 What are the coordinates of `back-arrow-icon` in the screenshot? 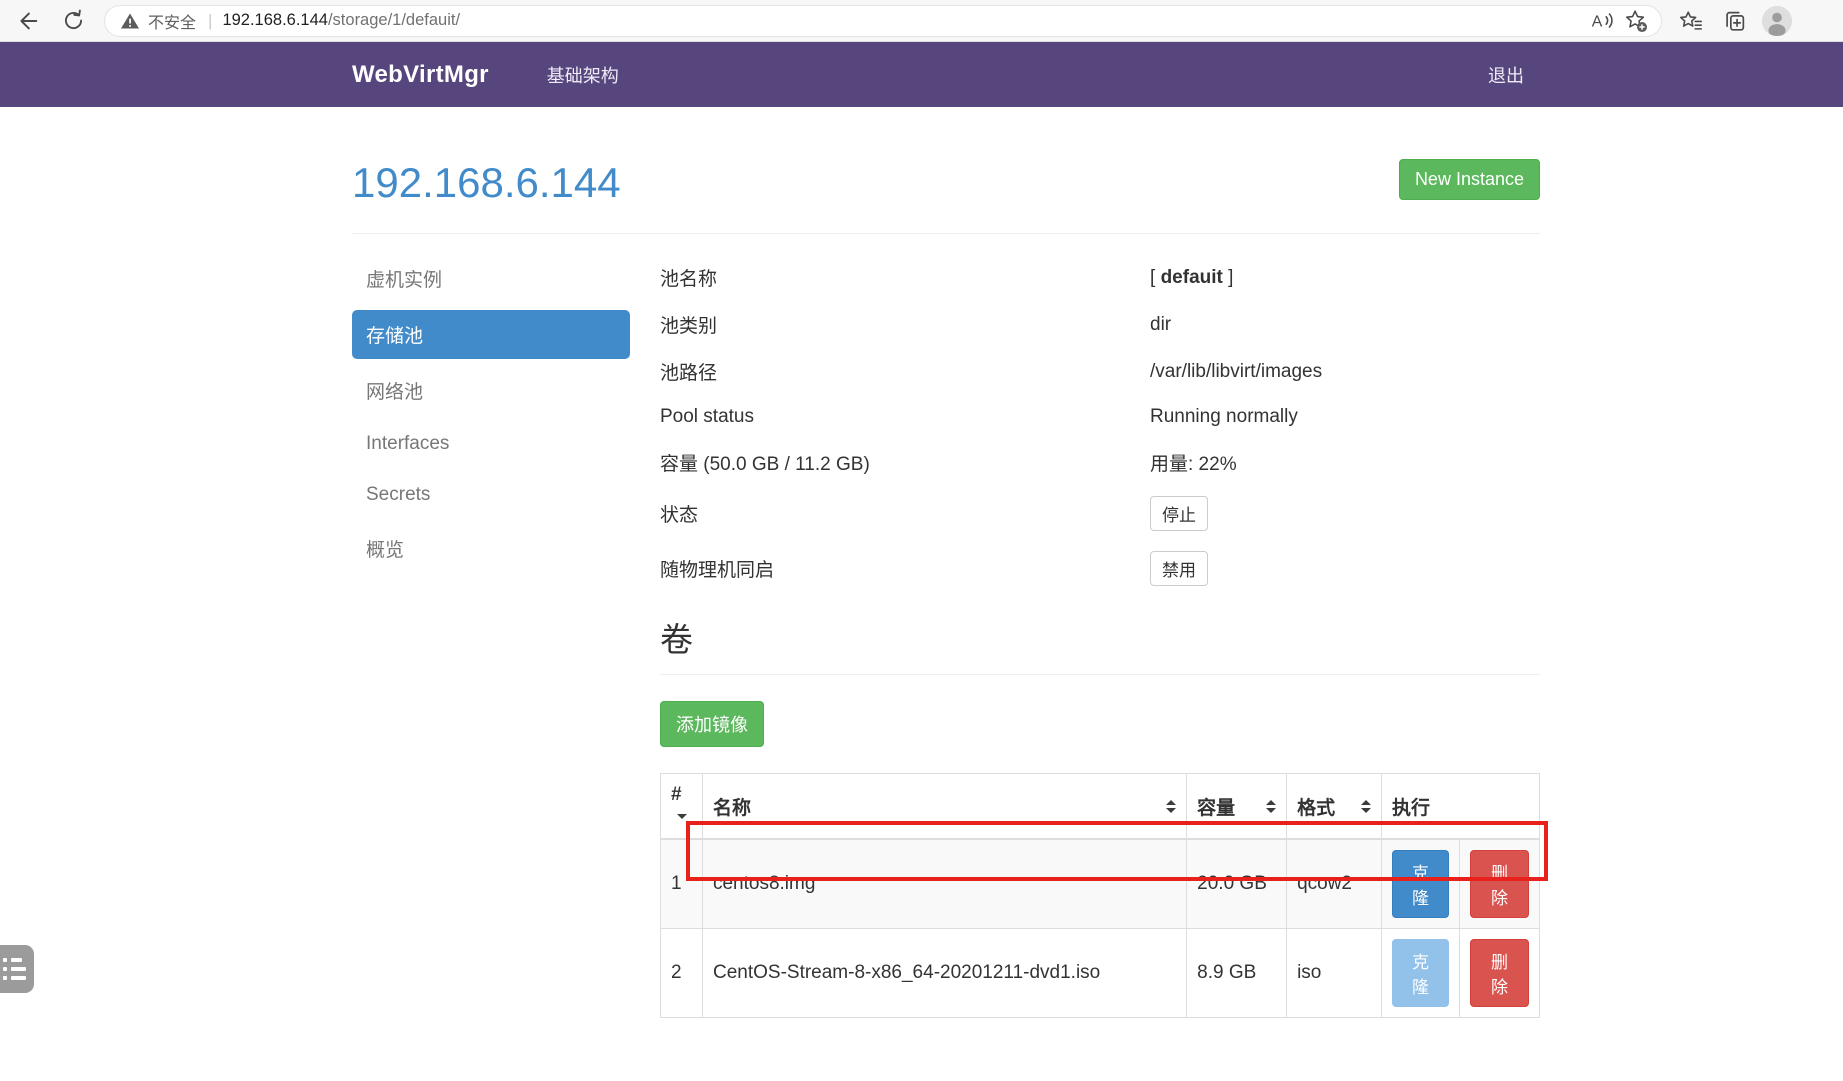 It's located at (29, 20).